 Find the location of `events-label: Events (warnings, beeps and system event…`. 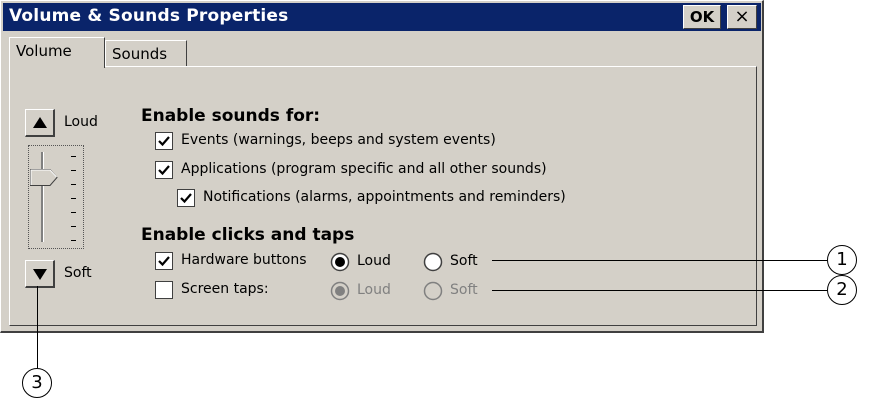

events-label: Events (warnings, beeps and system event… is located at coordinates (338, 140).